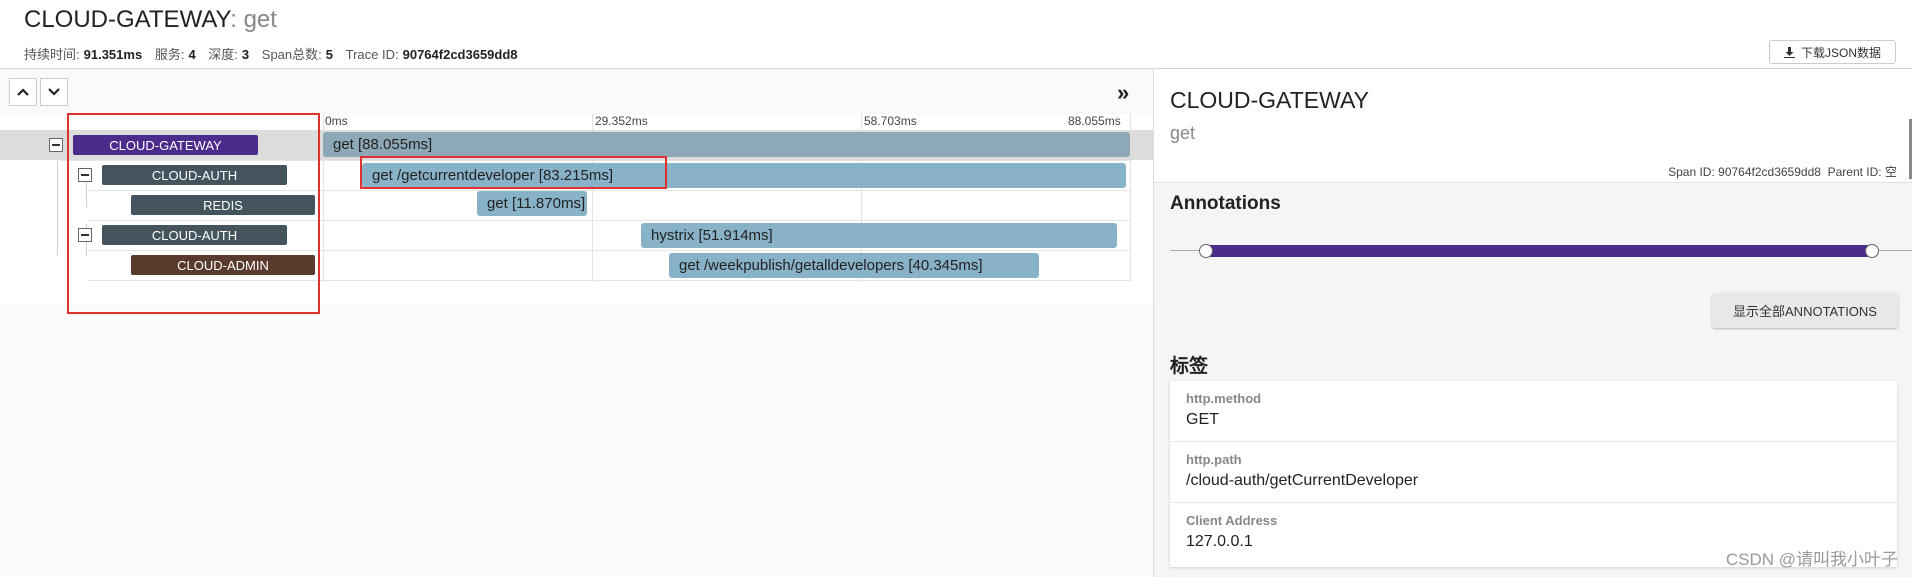  Describe the element at coordinates (165, 145) in the screenshot. I see `service-label: CLOUD-GATEWAY` at that location.